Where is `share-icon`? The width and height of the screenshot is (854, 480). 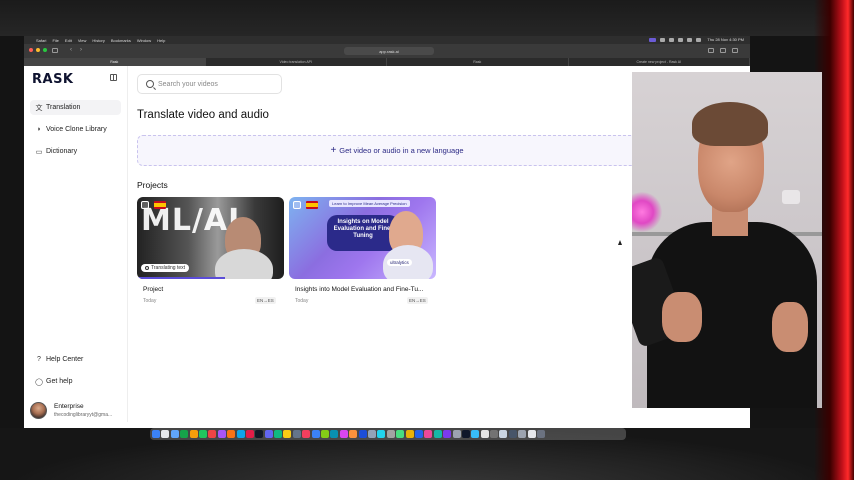
share-icon is located at coordinates (711, 50).